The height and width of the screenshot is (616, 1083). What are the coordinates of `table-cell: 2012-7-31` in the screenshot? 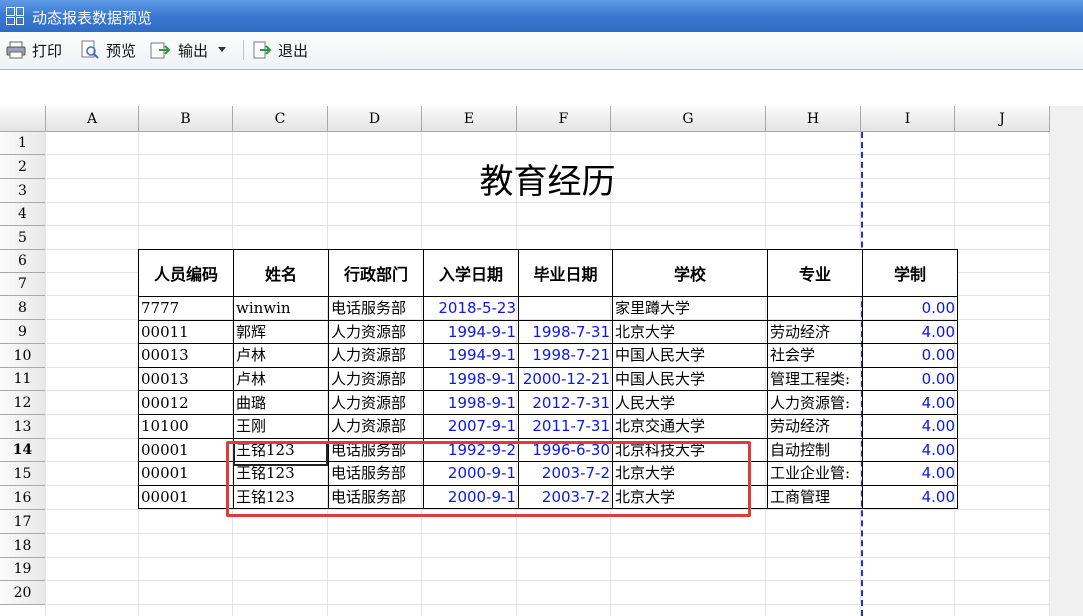 It's located at (565, 402).